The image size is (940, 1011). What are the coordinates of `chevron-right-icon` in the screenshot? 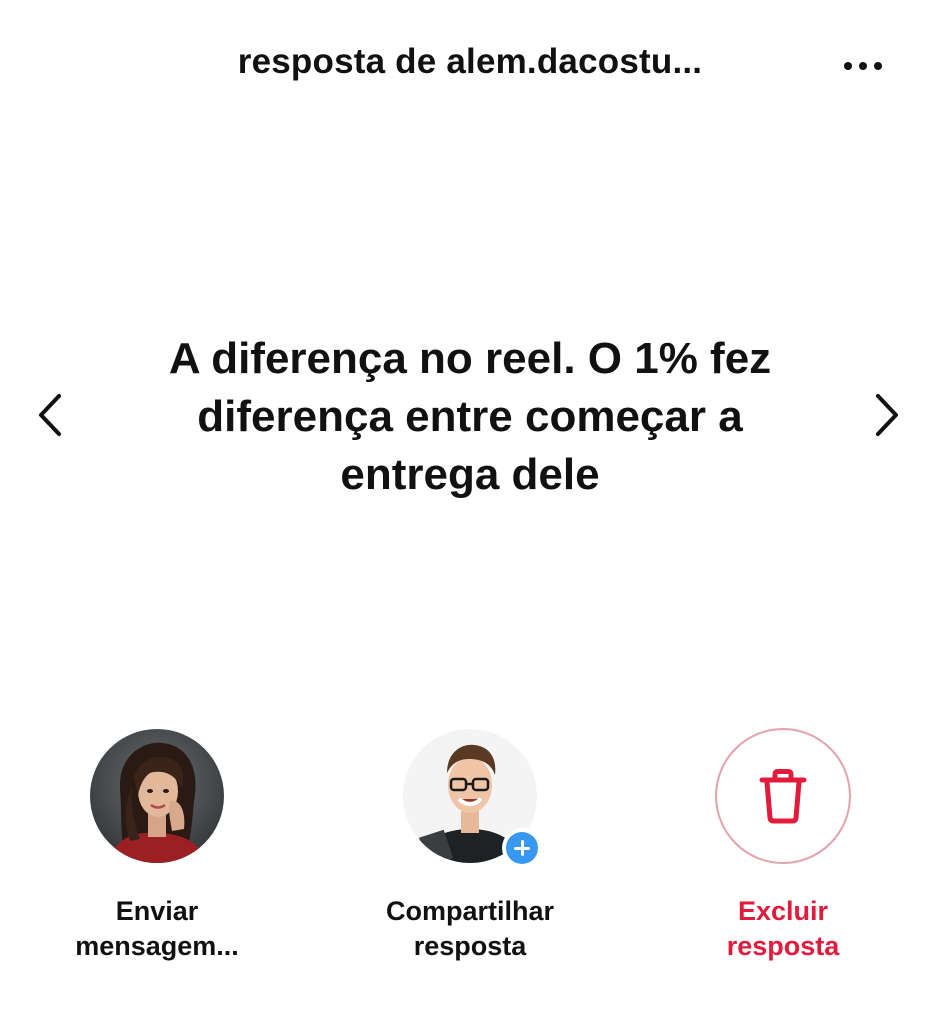 It's located at (887, 415).